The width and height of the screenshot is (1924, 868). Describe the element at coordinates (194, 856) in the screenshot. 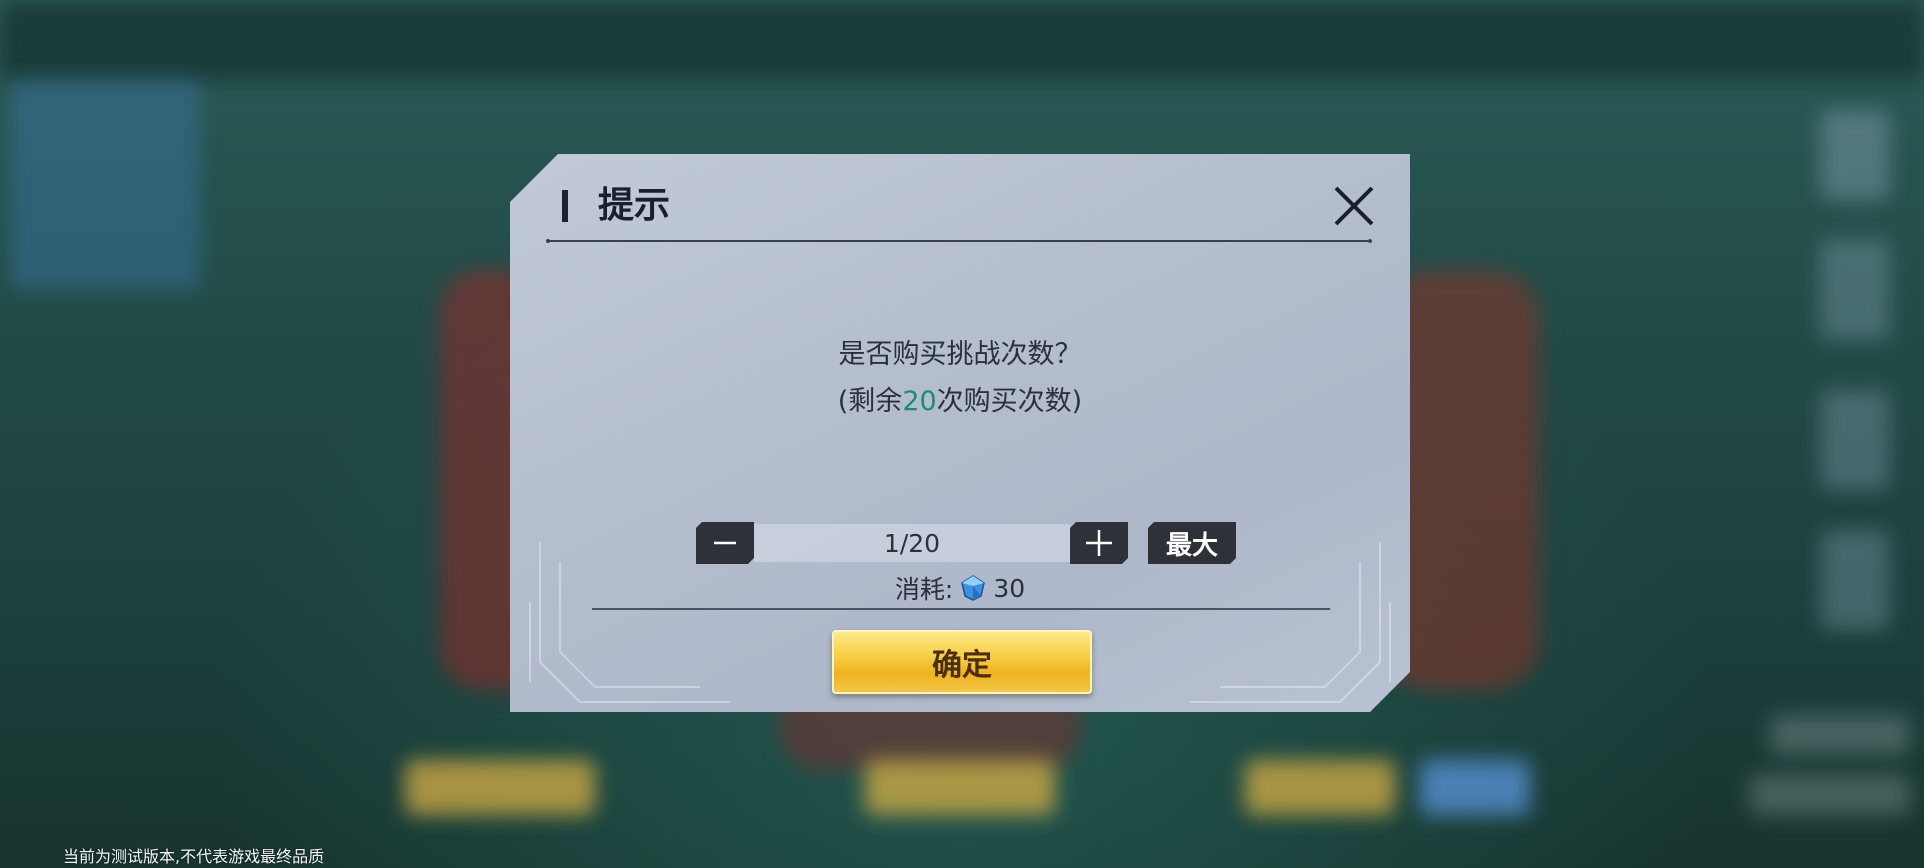

I see `test-version-notice: 当前为测试版本,不代表游戏最终品质` at that location.